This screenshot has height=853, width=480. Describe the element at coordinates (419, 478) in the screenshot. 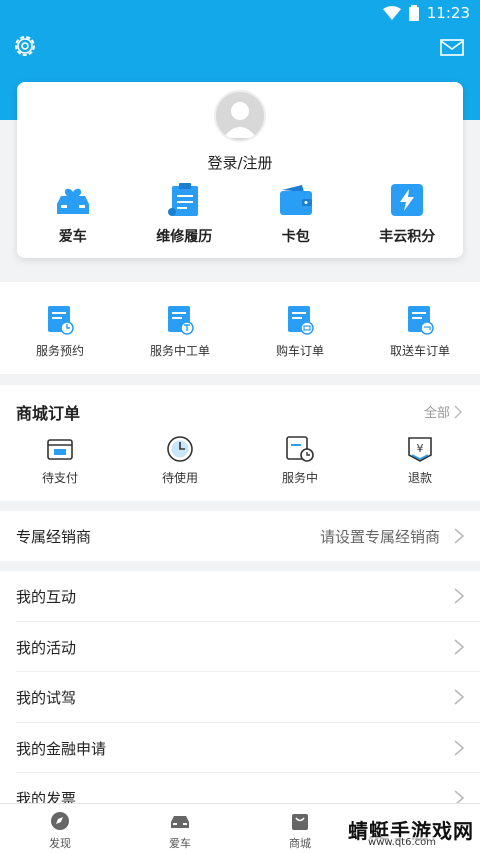

I see `mall-order-label: 退款` at that location.